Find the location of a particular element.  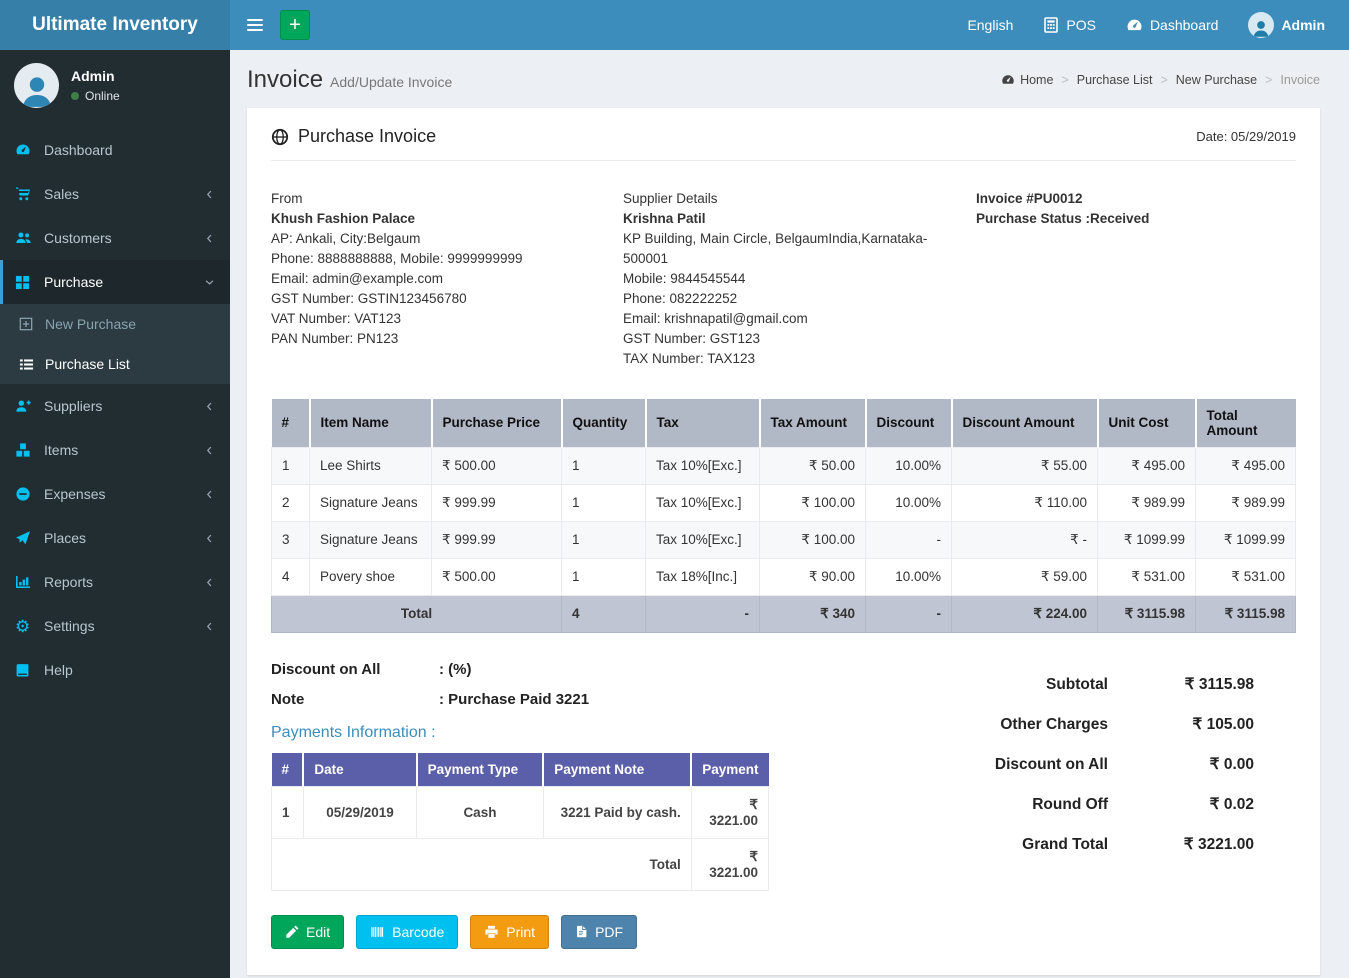

pdf-button: PDF is located at coordinates (599, 931).